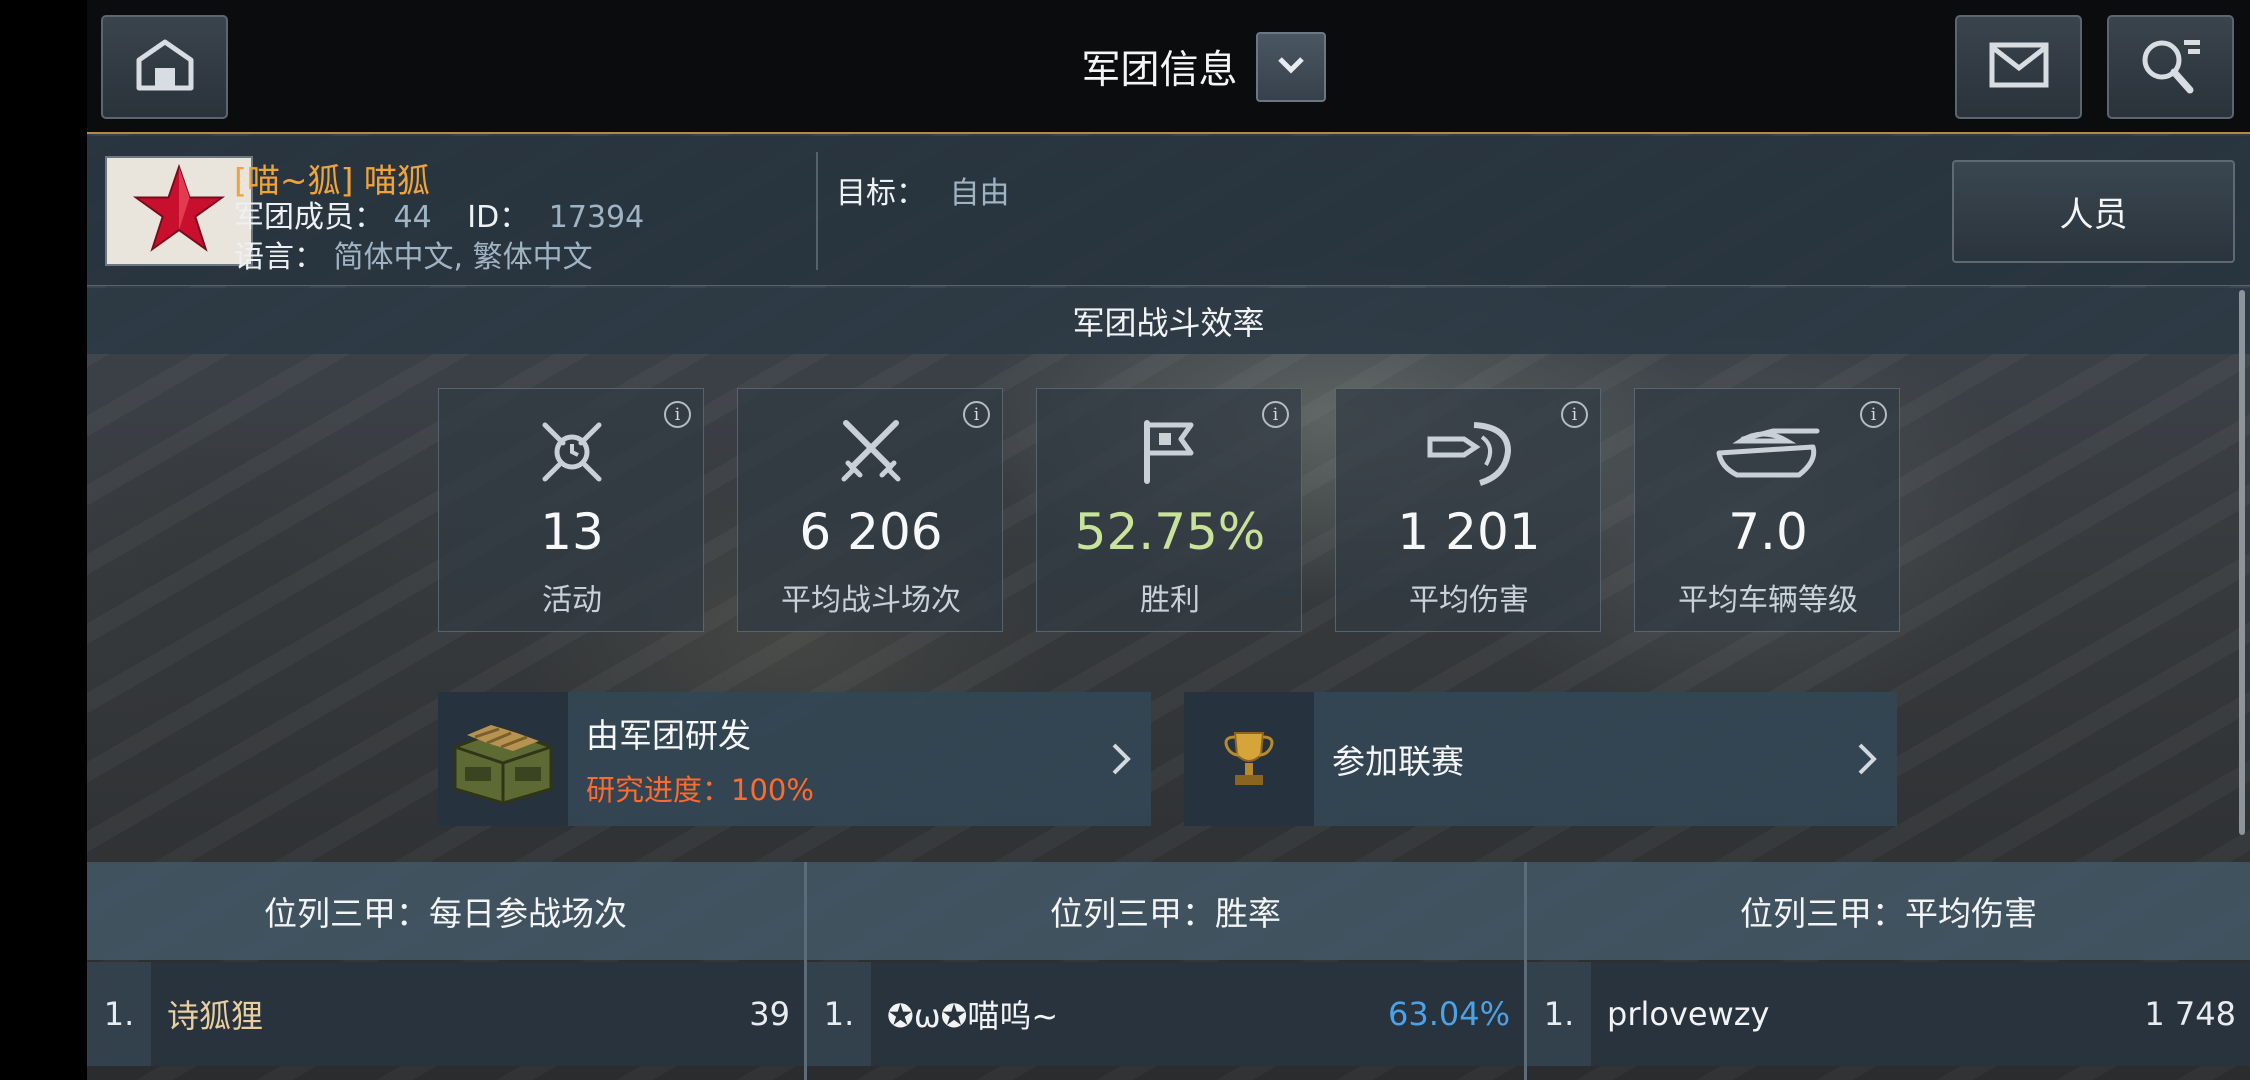 The image size is (2250, 1080). Describe the element at coordinates (1249, 759) in the screenshot. I see `trophy-icon` at that location.